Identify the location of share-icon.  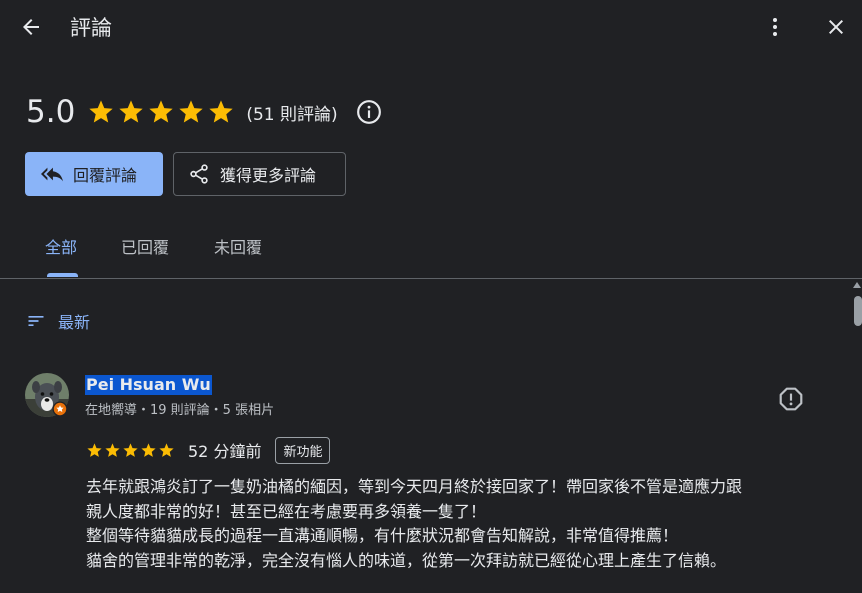
(199, 174).